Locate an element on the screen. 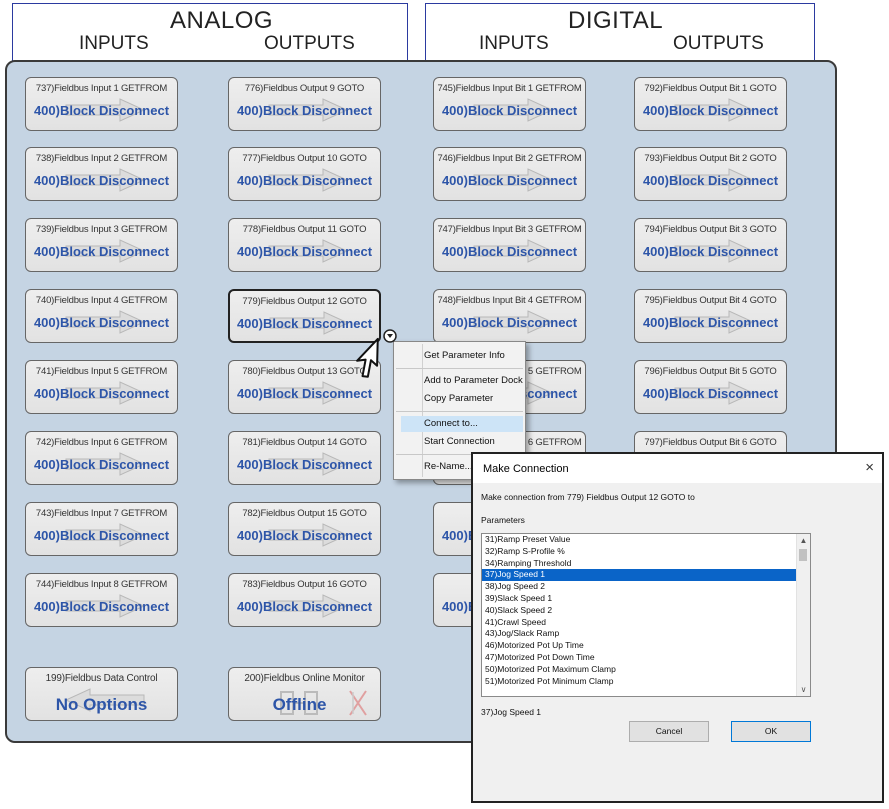 This screenshot has height=809, width=889. tile-label: 747)Fieldbus Input Bit 3 GETFROM is located at coordinates (509, 229).